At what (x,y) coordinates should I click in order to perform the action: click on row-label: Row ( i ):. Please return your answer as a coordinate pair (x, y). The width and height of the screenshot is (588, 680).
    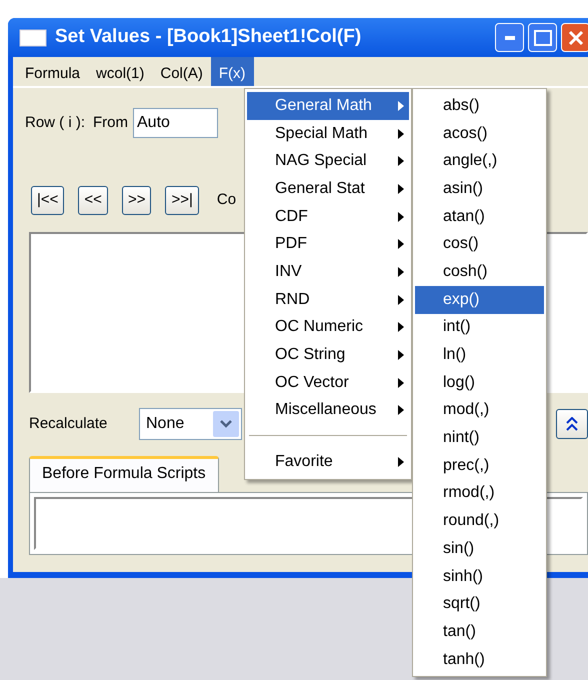
    Looking at the image, I should click on (55, 122).